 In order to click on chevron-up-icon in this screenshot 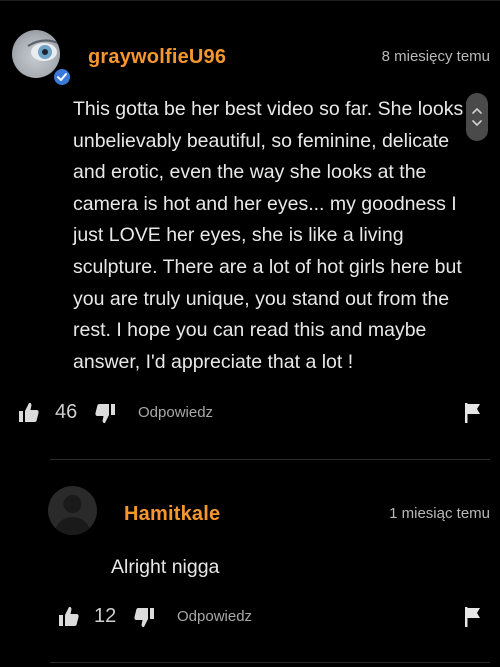, I will do `click(477, 111)`.